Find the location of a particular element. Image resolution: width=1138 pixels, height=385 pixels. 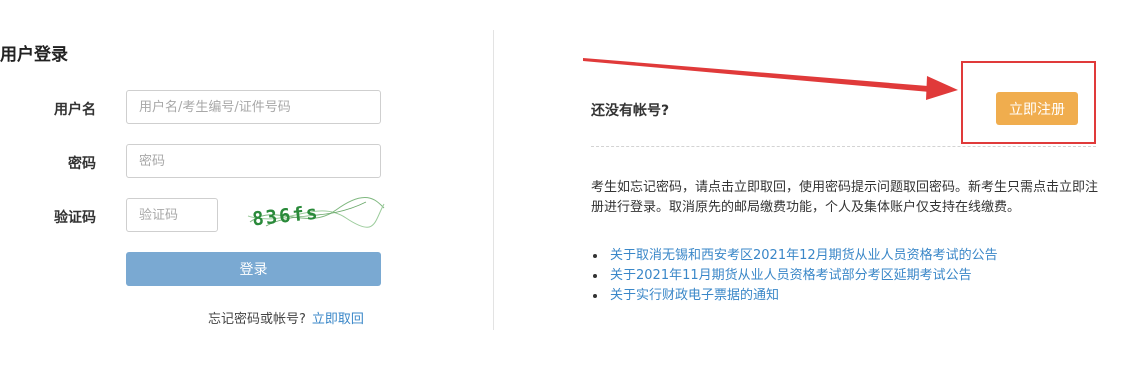

dashed-divider is located at coordinates (843, 146).